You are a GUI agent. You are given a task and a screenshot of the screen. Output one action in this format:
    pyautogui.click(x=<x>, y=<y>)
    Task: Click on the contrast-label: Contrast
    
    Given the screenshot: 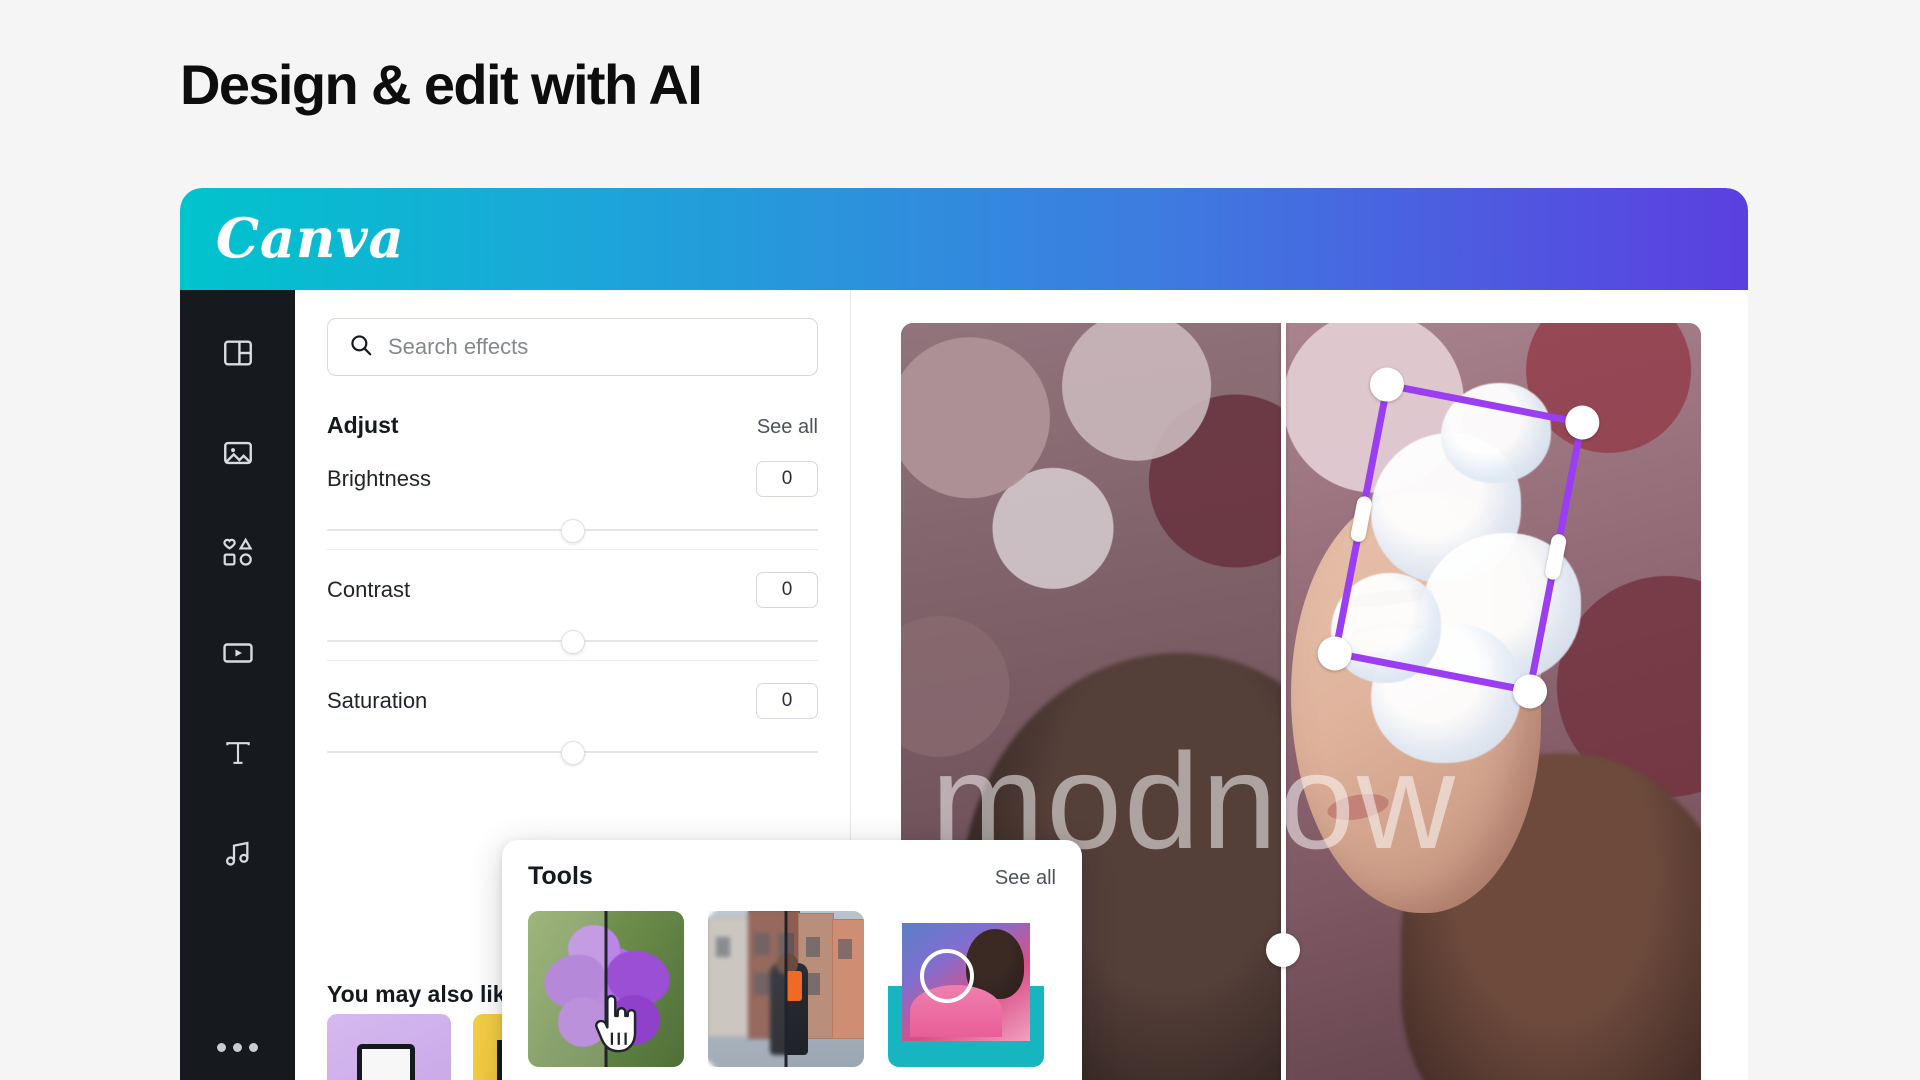 What is the action you would take?
    pyautogui.click(x=369, y=589)
    